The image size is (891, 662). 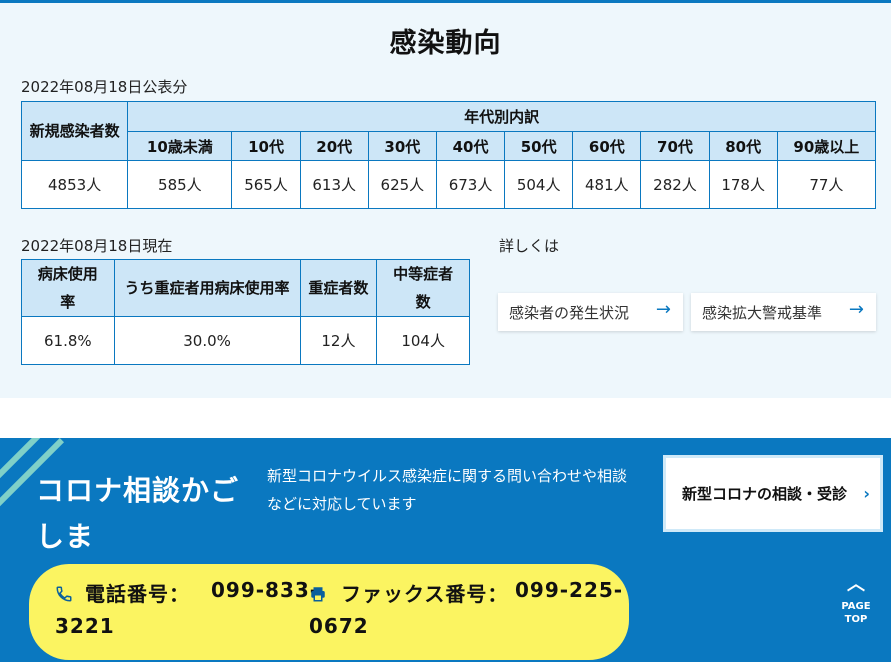 I want to click on table-row: 61.8% 30.0% 12人 104人, so click(x=245, y=340).